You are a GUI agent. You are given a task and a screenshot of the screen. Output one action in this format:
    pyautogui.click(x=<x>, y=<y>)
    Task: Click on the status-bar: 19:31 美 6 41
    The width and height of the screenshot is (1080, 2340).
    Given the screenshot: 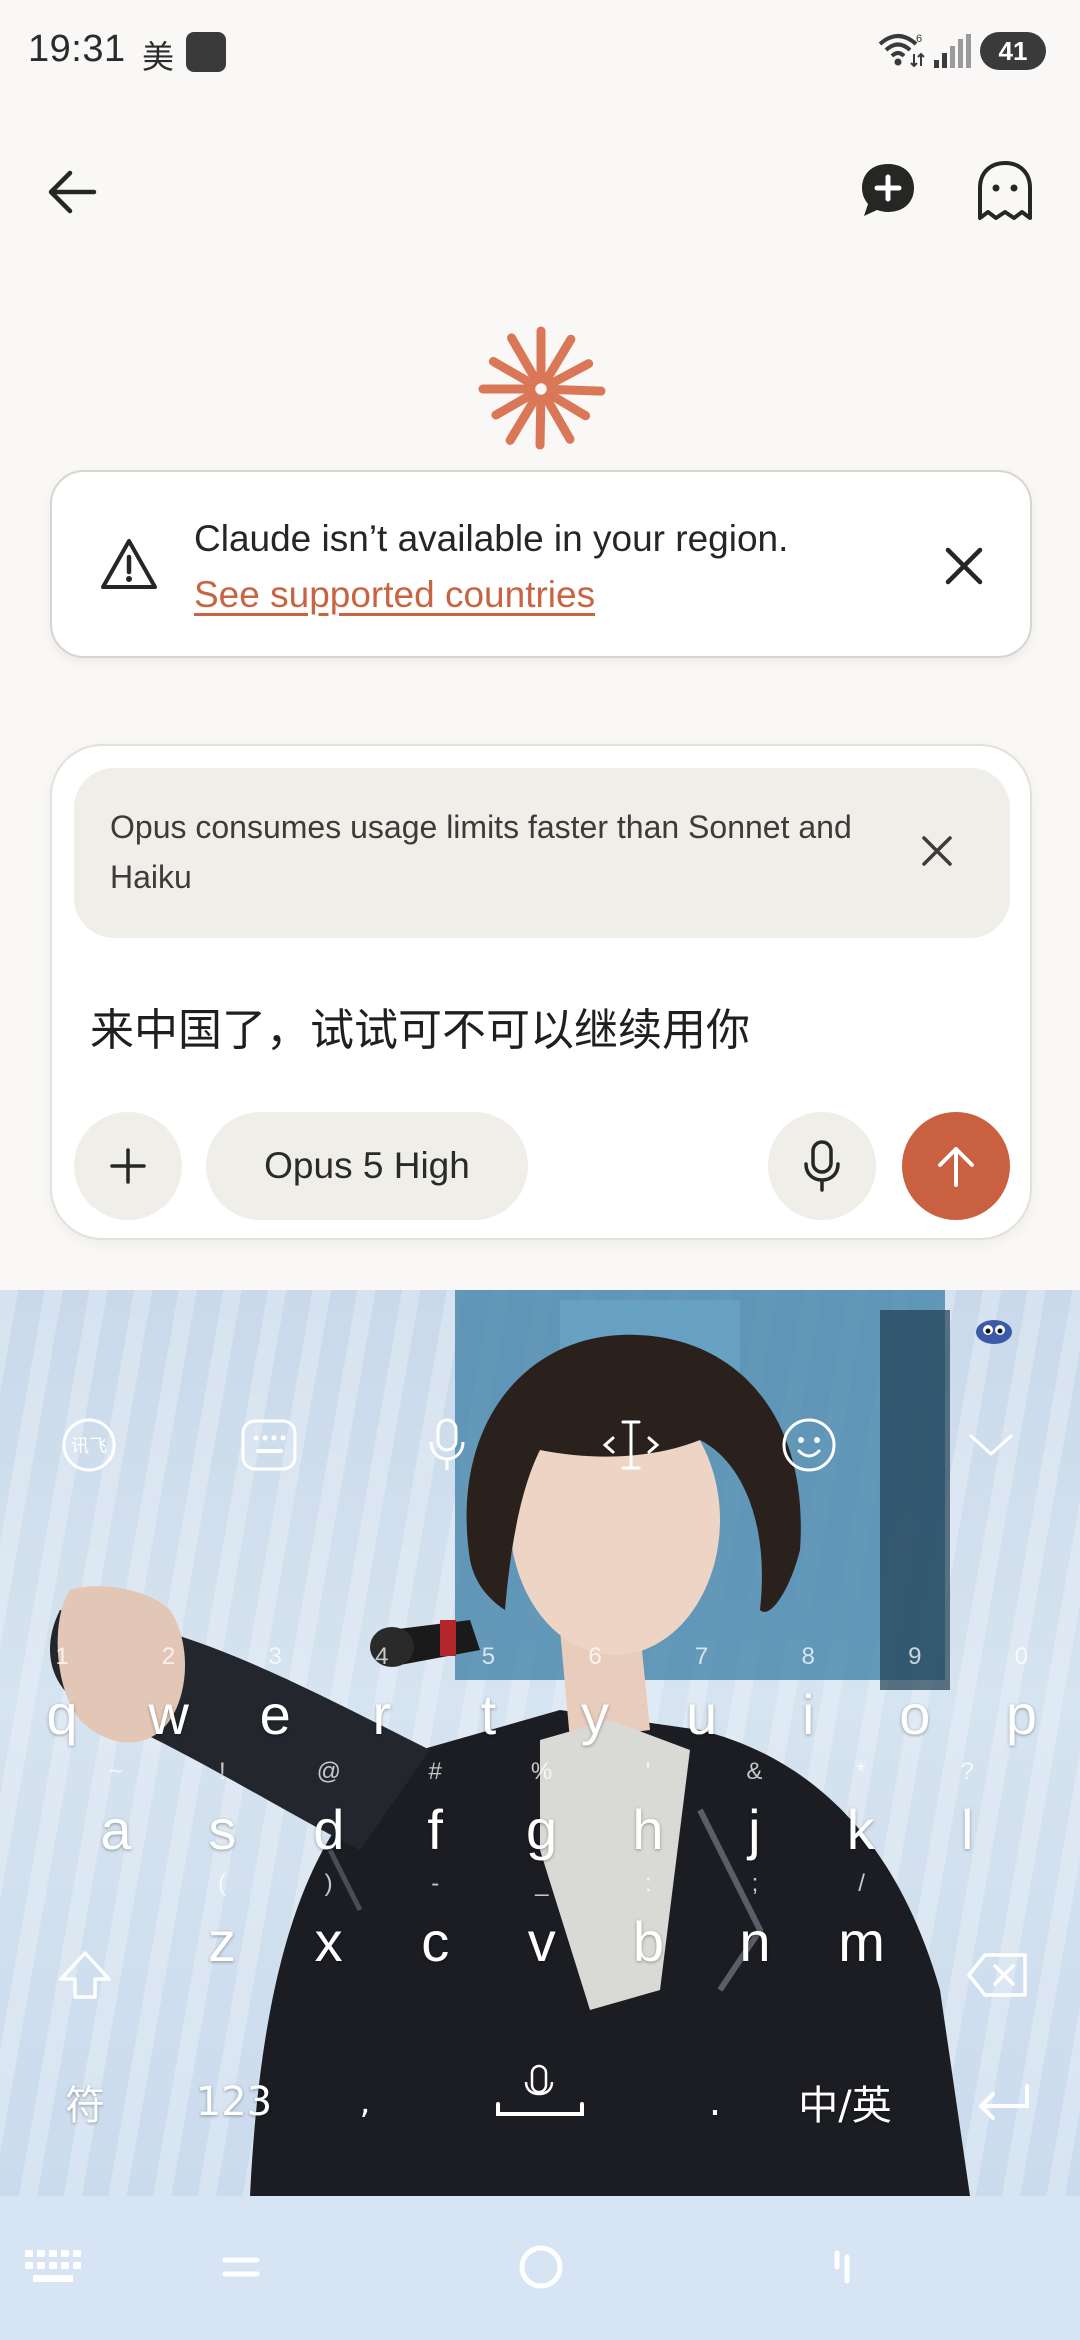 What is the action you would take?
    pyautogui.click(x=540, y=52)
    